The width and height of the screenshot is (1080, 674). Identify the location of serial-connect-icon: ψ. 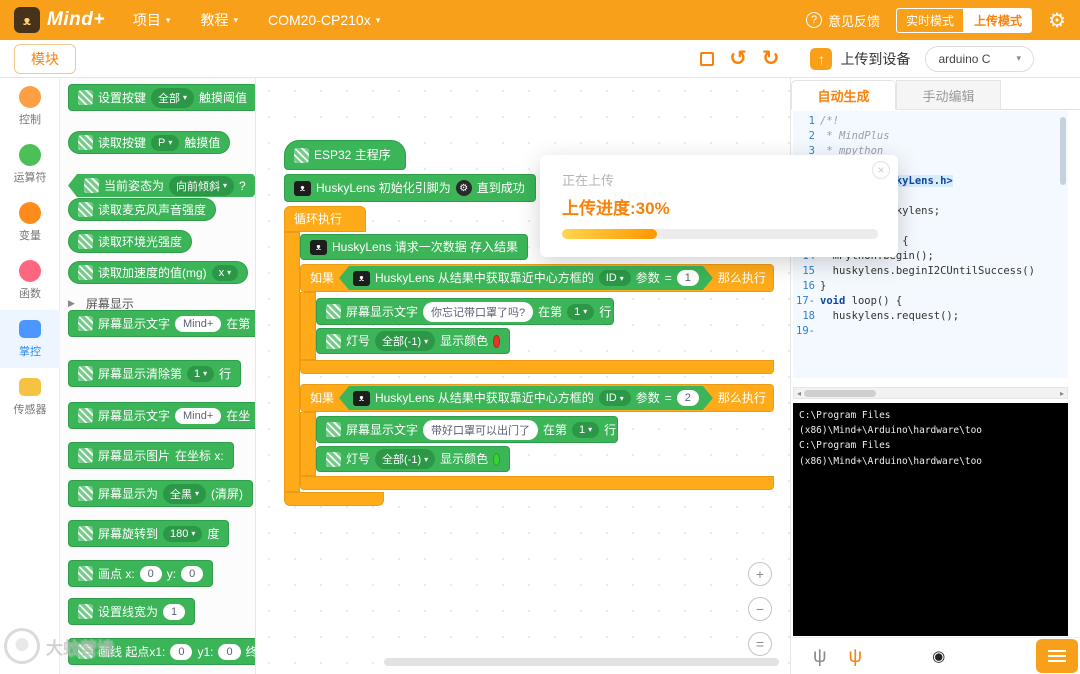
(820, 656).